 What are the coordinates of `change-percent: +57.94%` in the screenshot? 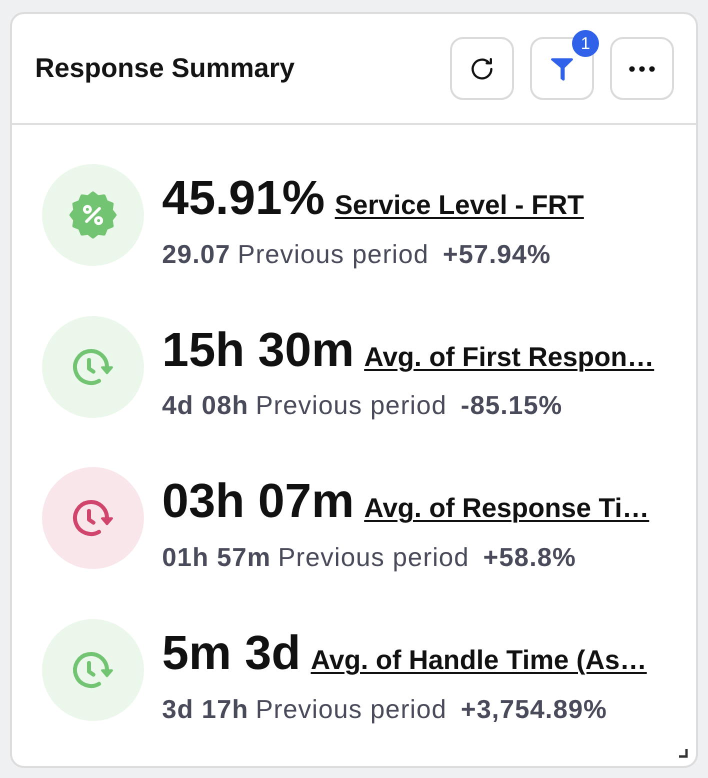 It's located at (496, 254).